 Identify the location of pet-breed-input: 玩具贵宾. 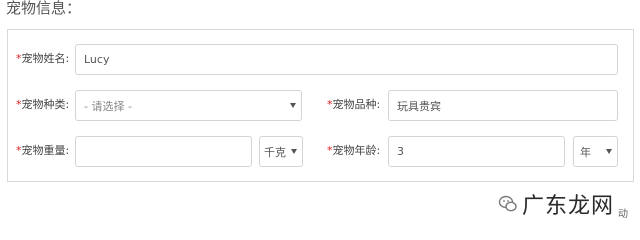
(503, 105).